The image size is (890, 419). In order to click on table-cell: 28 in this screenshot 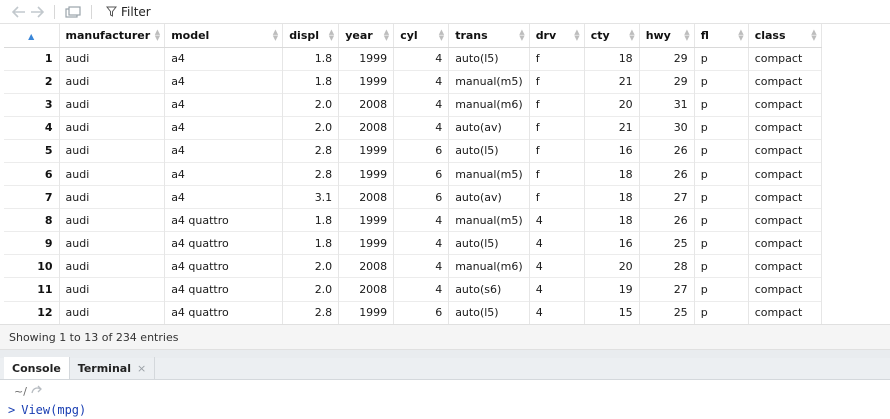, I will do `click(667, 266)`.